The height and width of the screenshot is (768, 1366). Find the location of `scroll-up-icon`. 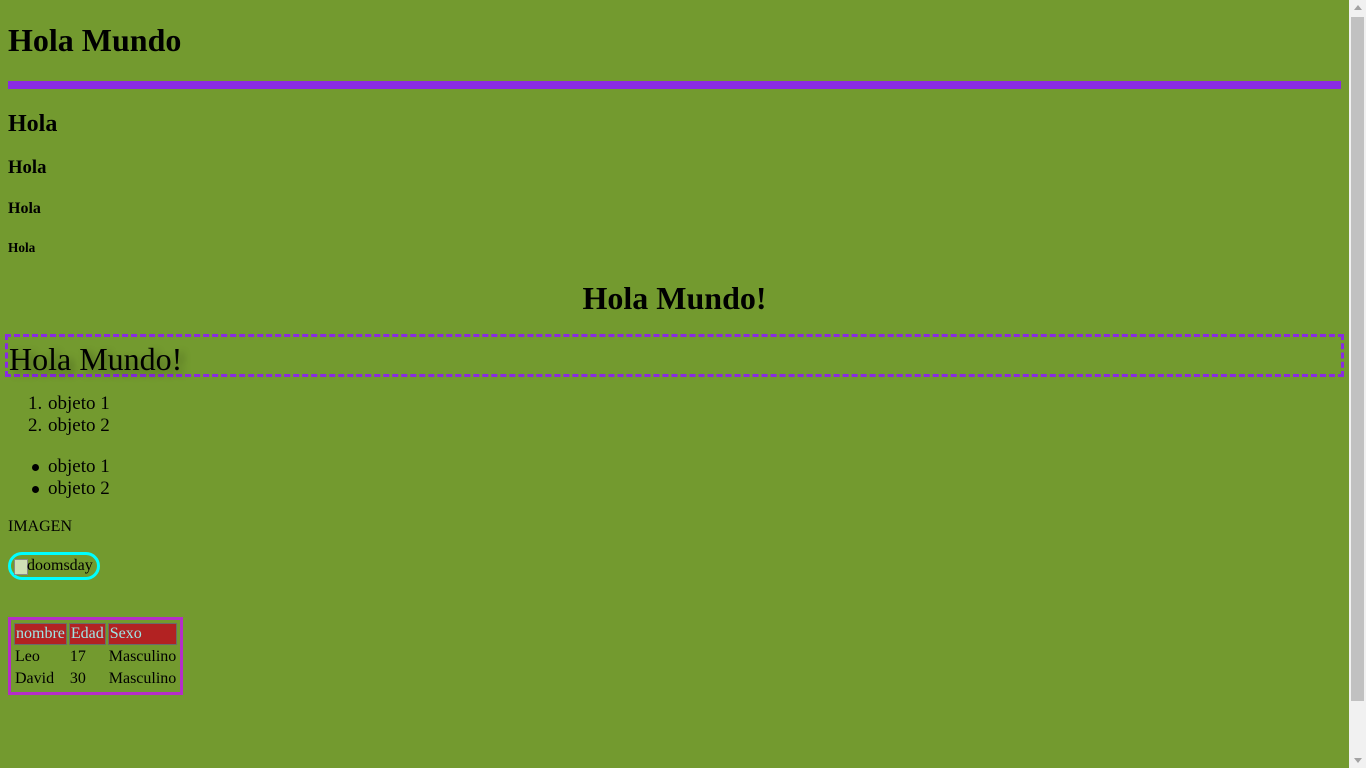

scroll-up-icon is located at coordinates (1358, 7).